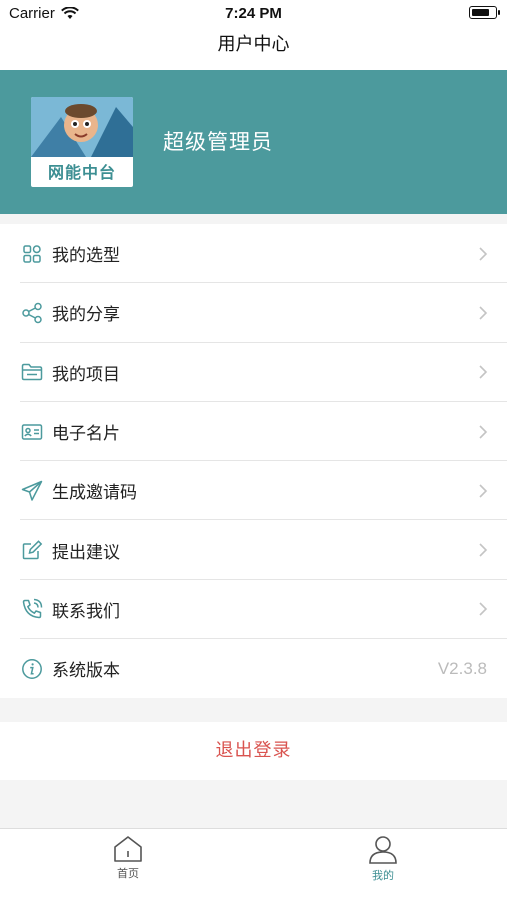 This screenshot has width=507, height=900. Describe the element at coordinates (32, 254) in the screenshot. I see `grid-icon` at that location.